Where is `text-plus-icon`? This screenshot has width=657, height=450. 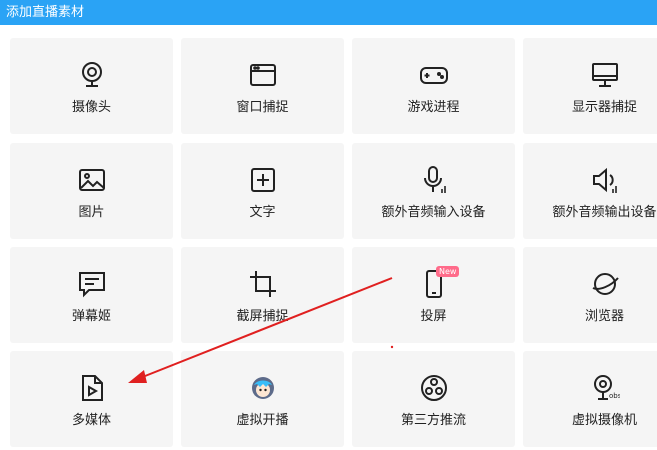
text-plus-icon is located at coordinates (263, 180).